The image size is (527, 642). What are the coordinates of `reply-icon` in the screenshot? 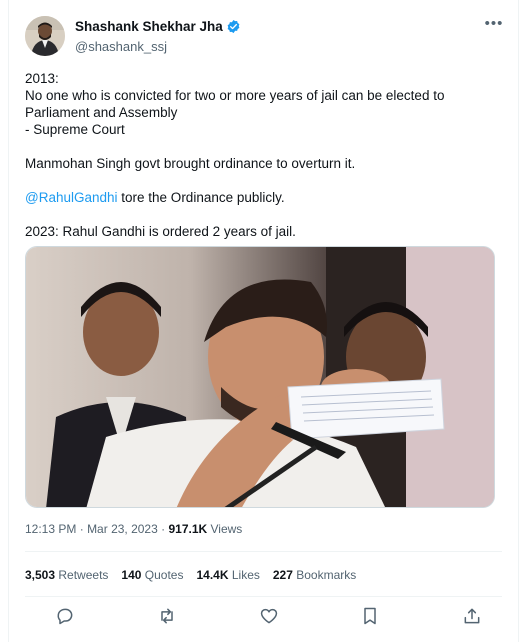 It's located at (65, 616).